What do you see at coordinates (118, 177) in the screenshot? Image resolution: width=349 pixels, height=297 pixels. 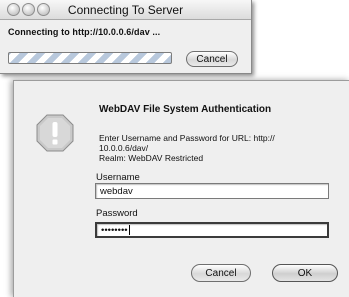 I see `username-label: Username` at bounding box center [118, 177].